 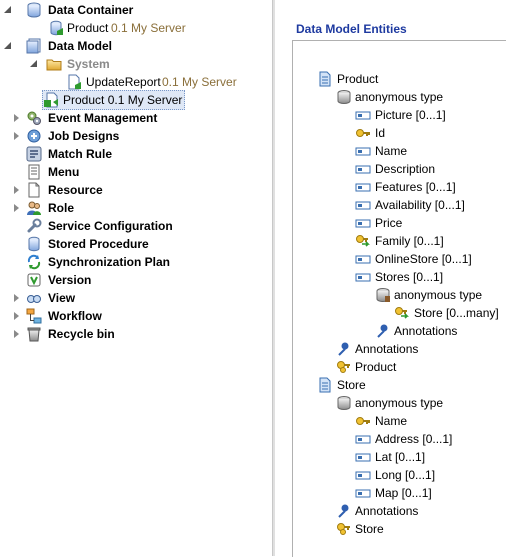 What do you see at coordinates (62, 298) in the screenshot?
I see `tree-item-label: View` at bounding box center [62, 298].